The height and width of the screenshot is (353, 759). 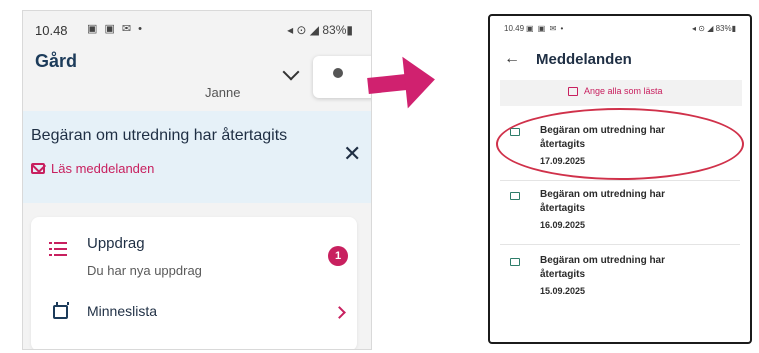 What do you see at coordinates (61, 310) in the screenshot?
I see `calendar-icon` at bounding box center [61, 310].